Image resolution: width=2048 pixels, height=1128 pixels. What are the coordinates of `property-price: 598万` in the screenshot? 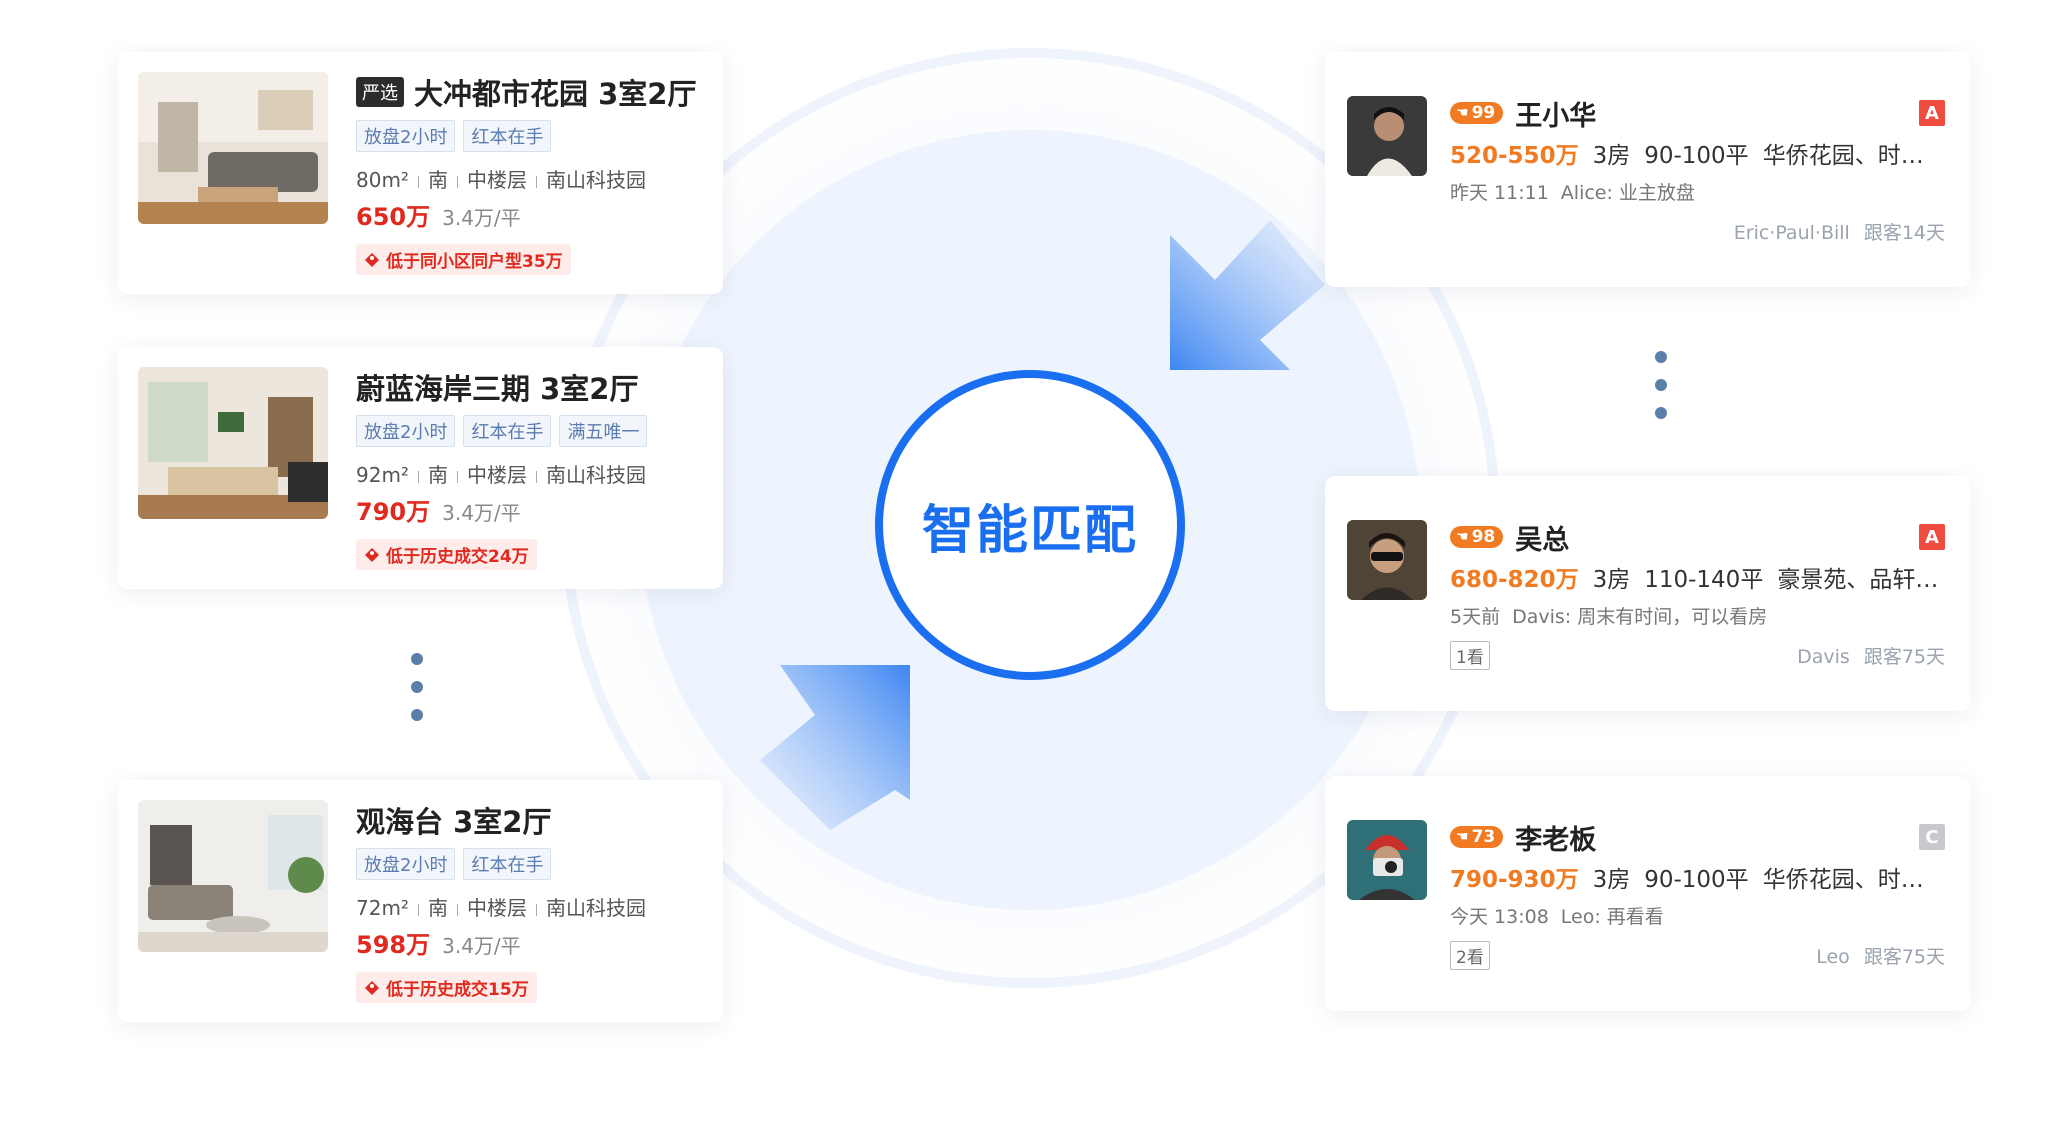 It's located at (393, 945).